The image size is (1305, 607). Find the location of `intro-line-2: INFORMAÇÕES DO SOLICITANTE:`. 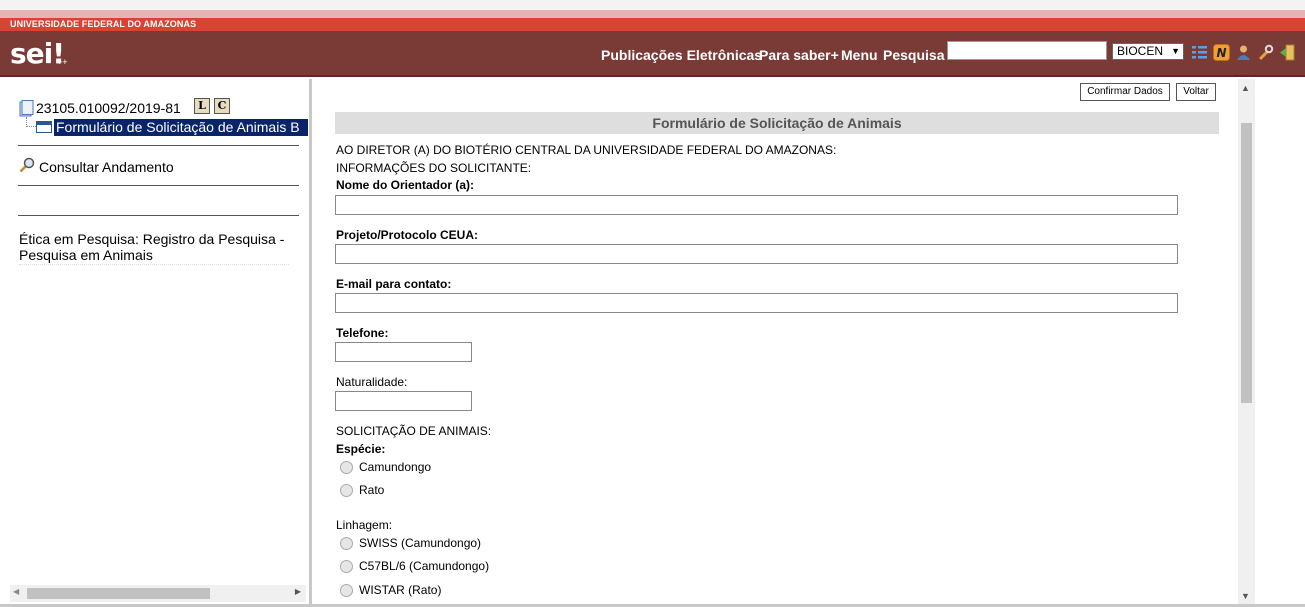

intro-line-2: INFORMAÇÕES DO SOLICITANTE: is located at coordinates (434, 168).